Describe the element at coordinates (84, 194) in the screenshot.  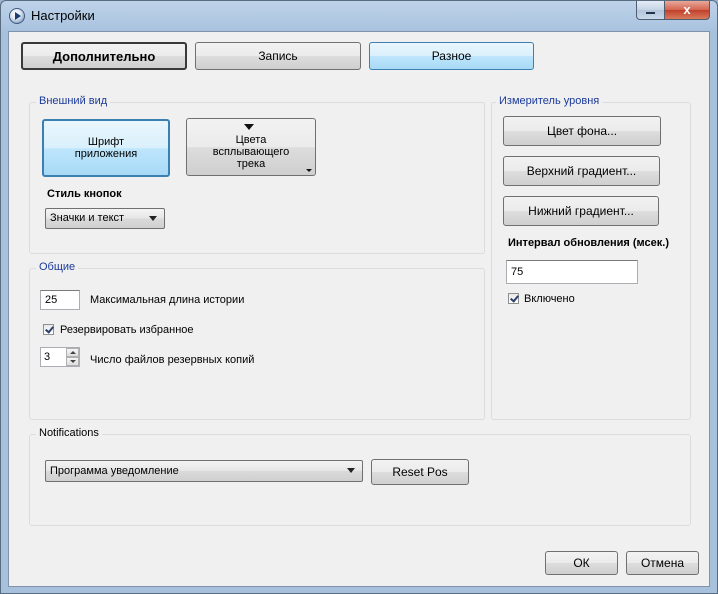
I see `button-style-label: Стиль кнопок` at that location.